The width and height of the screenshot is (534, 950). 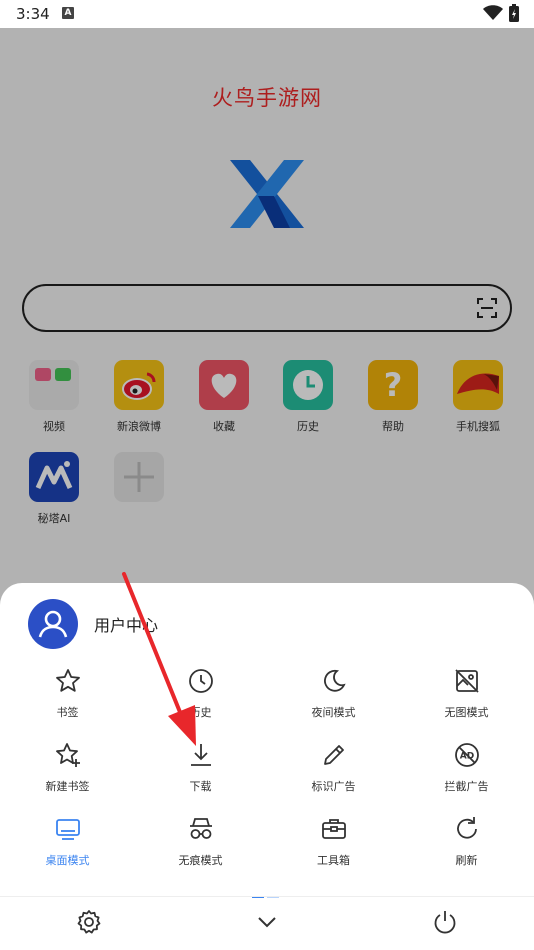 What do you see at coordinates (466, 681) in the screenshot?
I see `no-image-icon` at bounding box center [466, 681].